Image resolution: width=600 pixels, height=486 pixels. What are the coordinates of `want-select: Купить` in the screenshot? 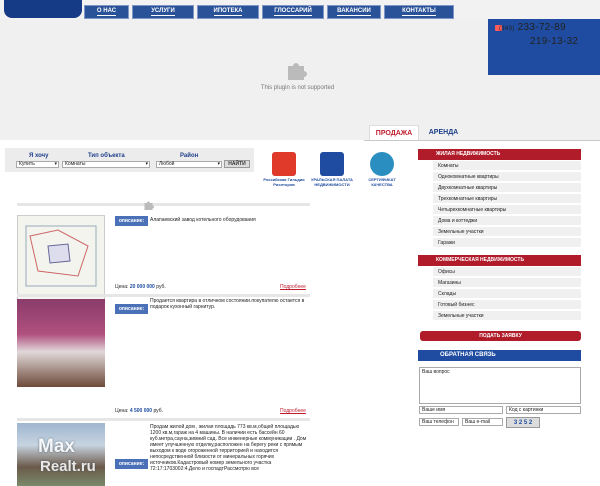 It's located at (37, 164).